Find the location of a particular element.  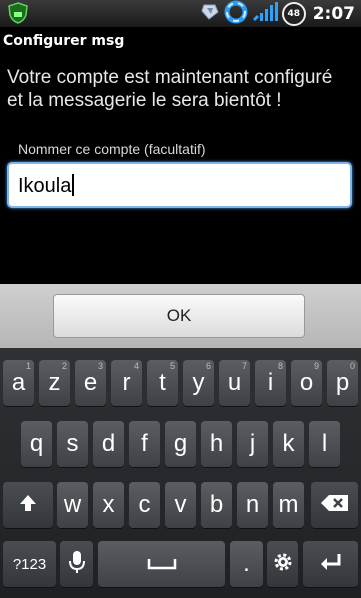

period-key: . is located at coordinates (246, 564).